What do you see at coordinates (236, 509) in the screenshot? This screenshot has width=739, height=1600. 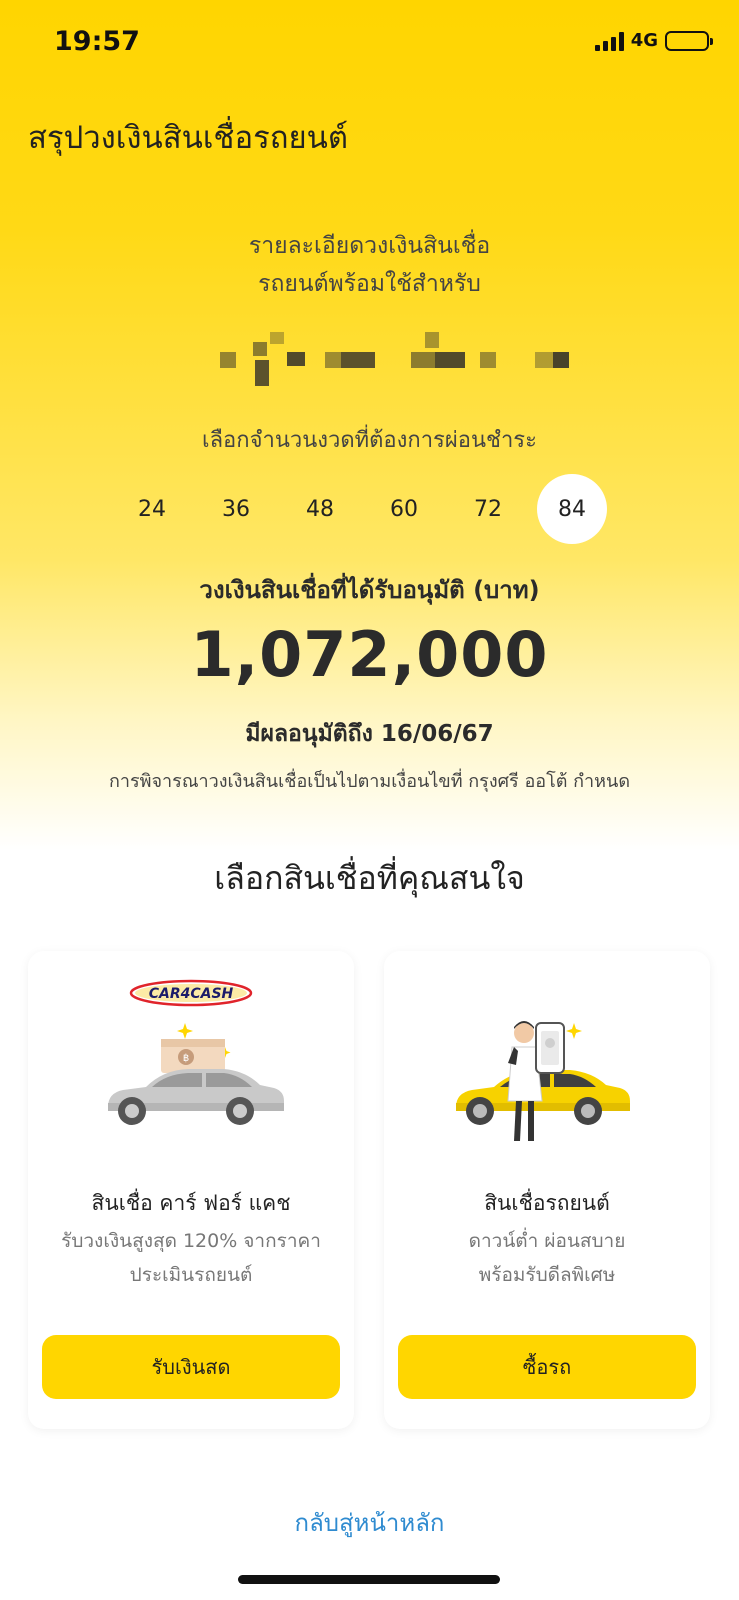 I see `term-option-36: 36` at bounding box center [236, 509].